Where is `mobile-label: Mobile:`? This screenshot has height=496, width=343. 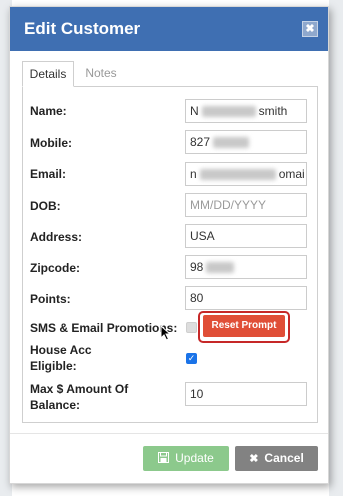
mobile-label: Mobile: is located at coordinates (51, 143).